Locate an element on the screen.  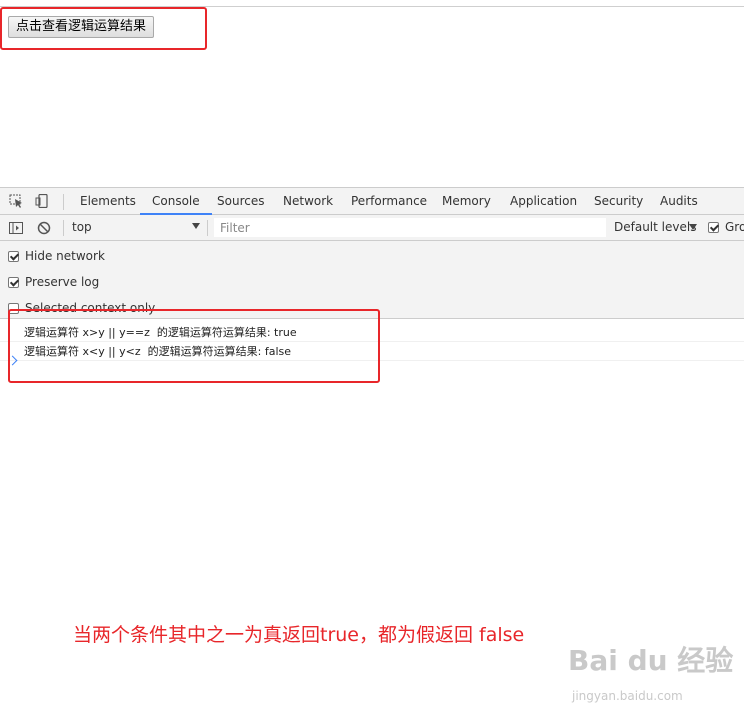
view-logic-result-button: 点击查看逻辑运算结果 is located at coordinates (81, 27).